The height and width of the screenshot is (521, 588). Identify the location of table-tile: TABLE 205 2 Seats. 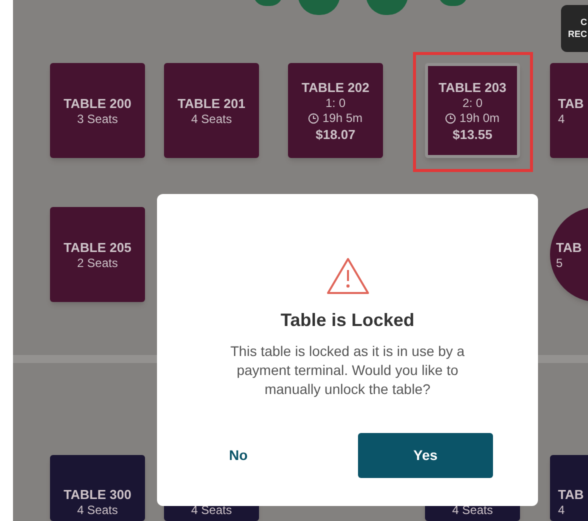
(97, 254).